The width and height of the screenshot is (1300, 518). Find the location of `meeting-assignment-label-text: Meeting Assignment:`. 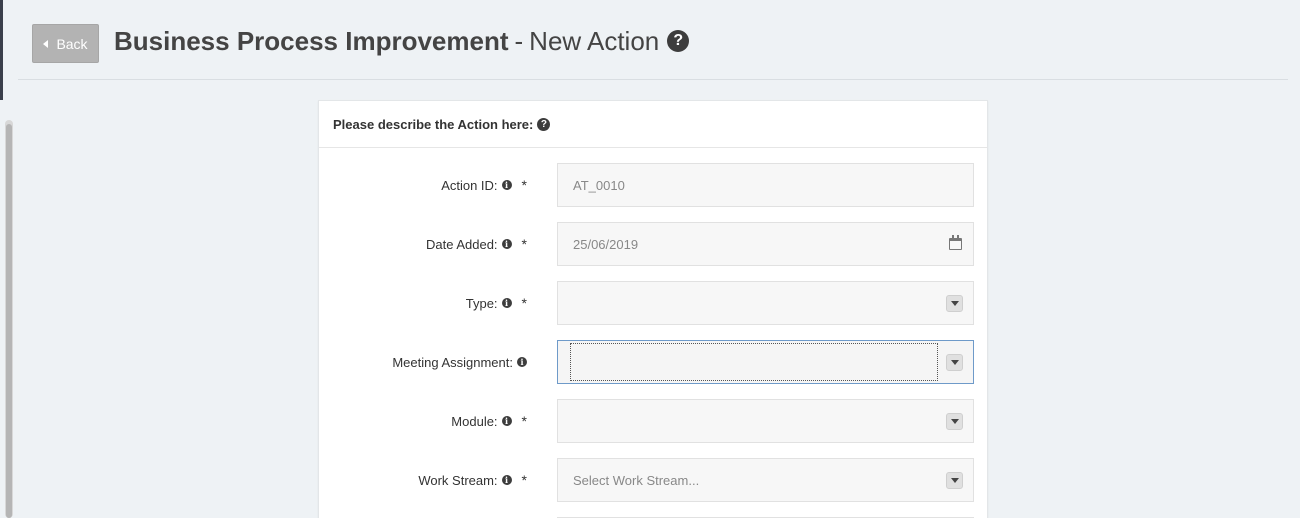

meeting-assignment-label-text: Meeting Assignment: is located at coordinates (452, 362).